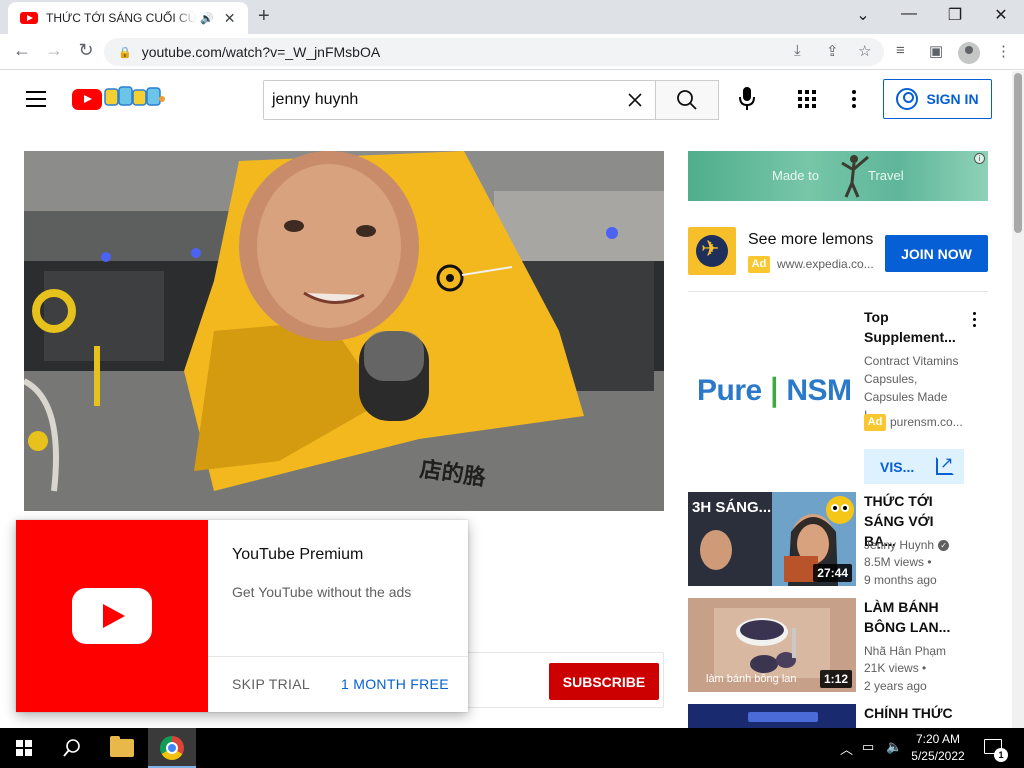  I want to click on skip-trial-button: SKIP TRIAL, so click(271, 684).